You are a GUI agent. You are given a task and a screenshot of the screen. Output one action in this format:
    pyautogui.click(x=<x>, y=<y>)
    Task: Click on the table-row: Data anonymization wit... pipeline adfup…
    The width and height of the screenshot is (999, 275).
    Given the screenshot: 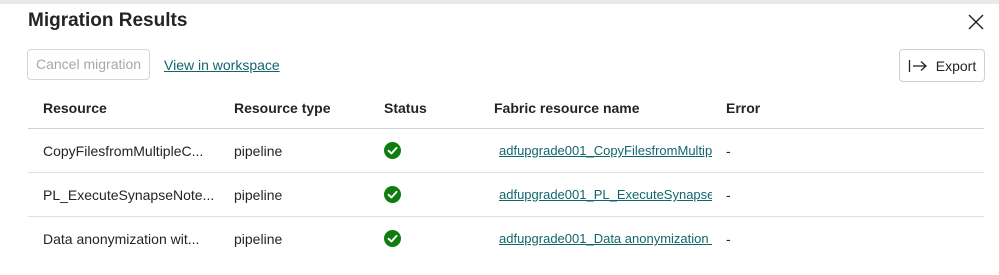 What is the action you would take?
    pyautogui.click(x=506, y=238)
    